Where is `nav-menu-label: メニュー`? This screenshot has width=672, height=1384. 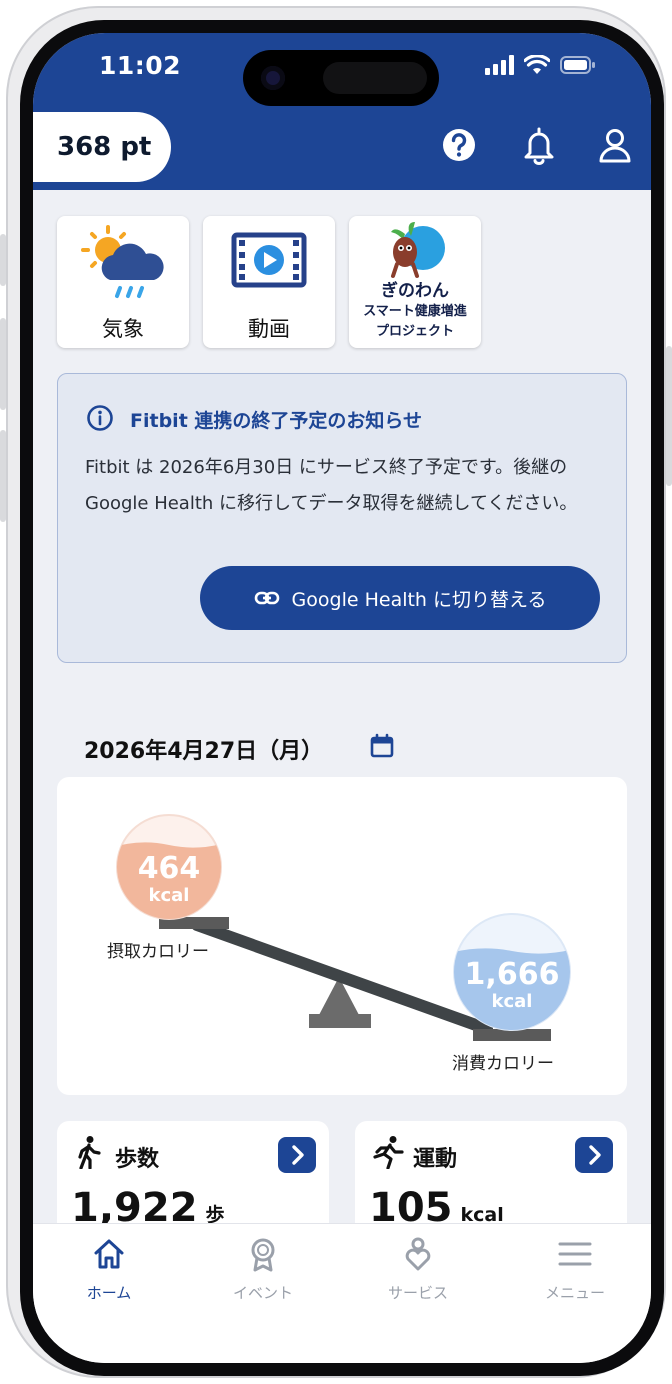
nav-menu-label: メニュー is located at coordinates (574, 1293).